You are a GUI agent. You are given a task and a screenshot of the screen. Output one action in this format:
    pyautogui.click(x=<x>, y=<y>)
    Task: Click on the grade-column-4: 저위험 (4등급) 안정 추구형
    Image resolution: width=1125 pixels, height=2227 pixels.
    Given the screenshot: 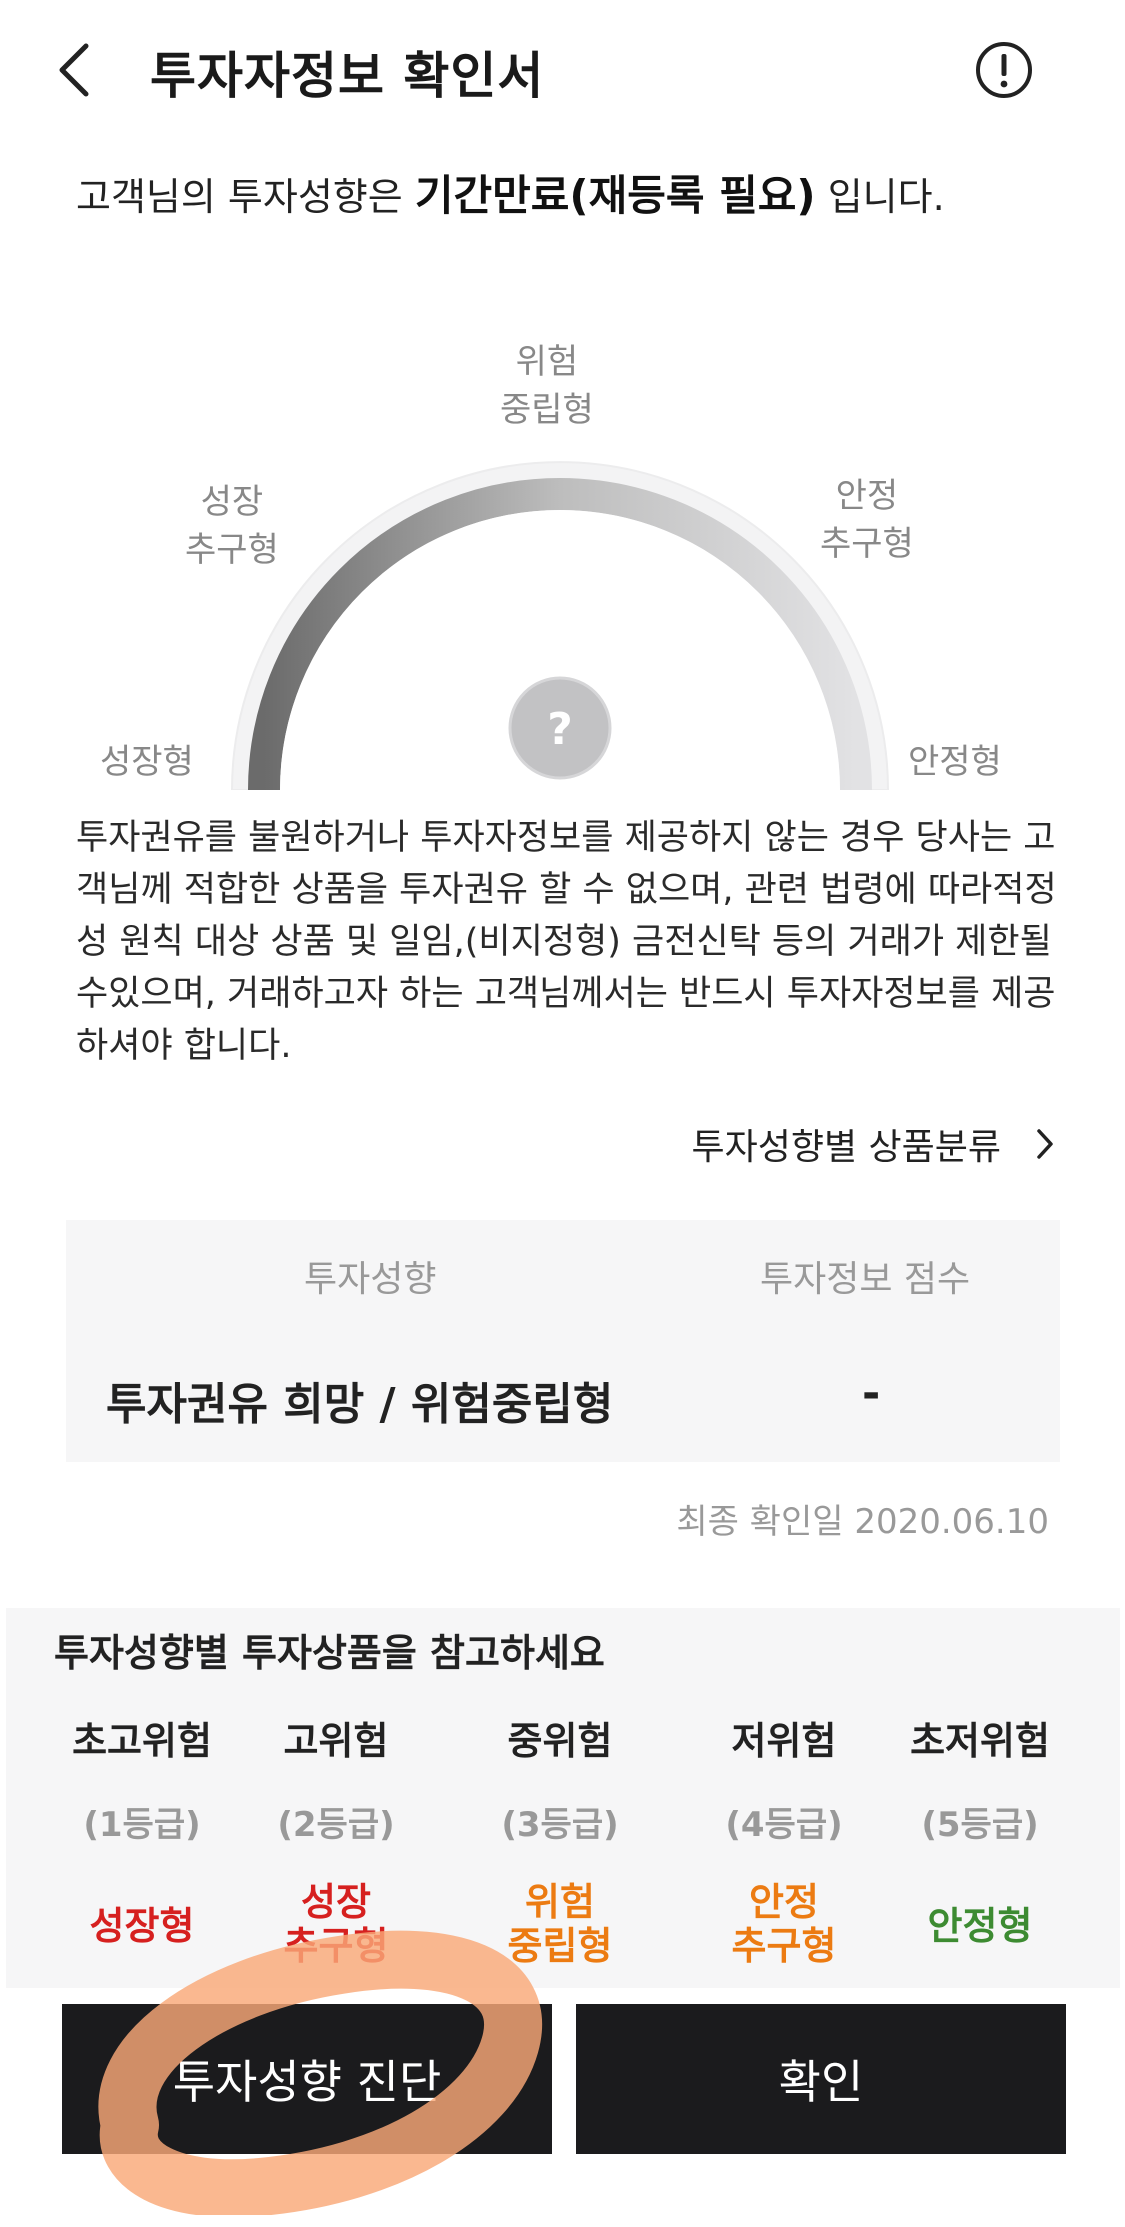 What is the action you would take?
    pyautogui.click(x=784, y=1839)
    